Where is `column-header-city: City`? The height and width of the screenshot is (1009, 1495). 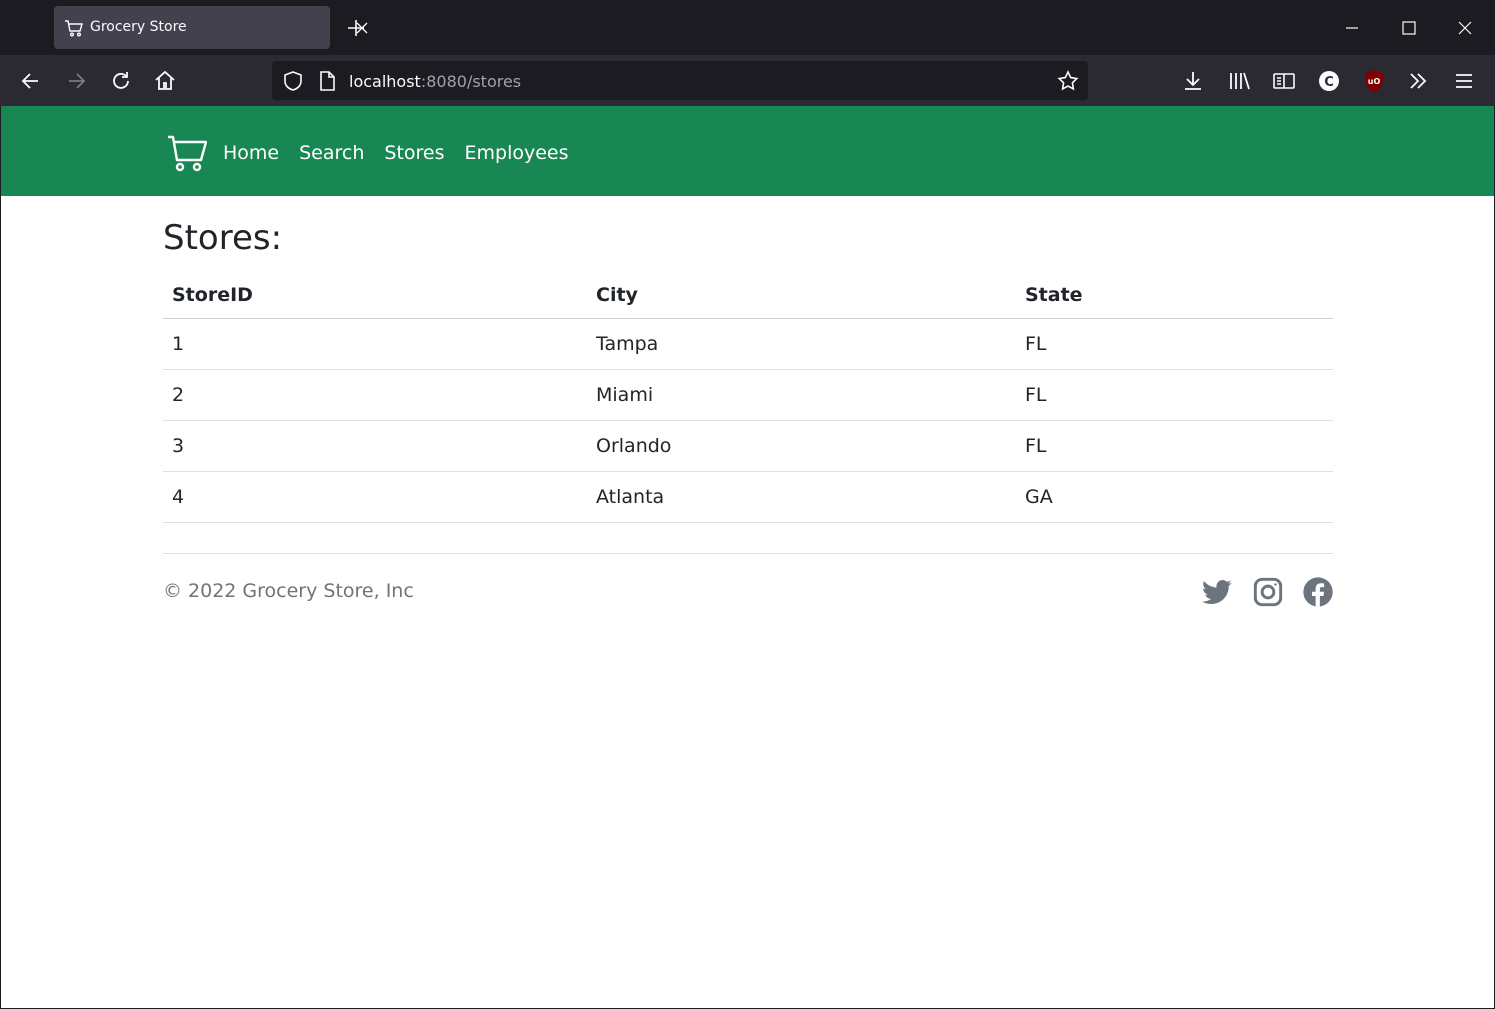
column-header-city: City is located at coordinates (801, 295).